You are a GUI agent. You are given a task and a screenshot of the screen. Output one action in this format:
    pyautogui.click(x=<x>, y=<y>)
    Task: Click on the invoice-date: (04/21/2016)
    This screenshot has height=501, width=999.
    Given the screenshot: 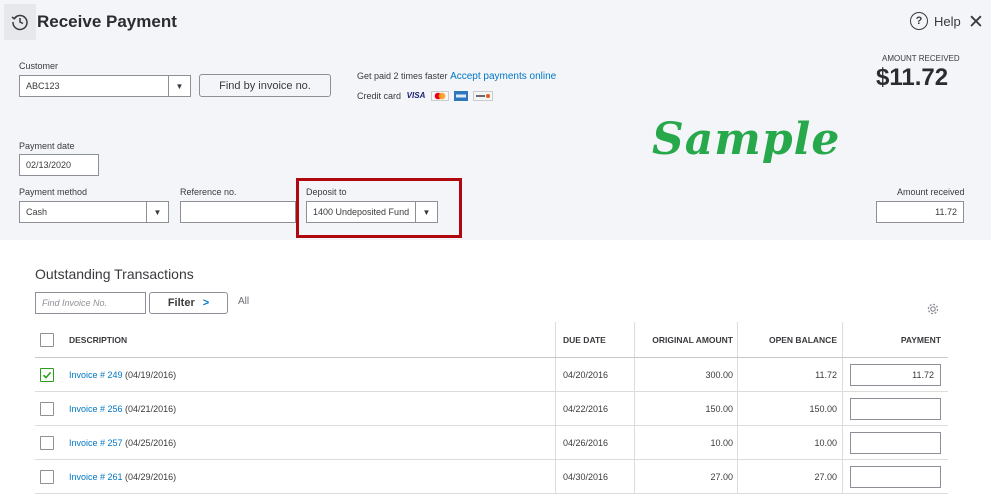 What is the action you would take?
    pyautogui.click(x=149, y=408)
    